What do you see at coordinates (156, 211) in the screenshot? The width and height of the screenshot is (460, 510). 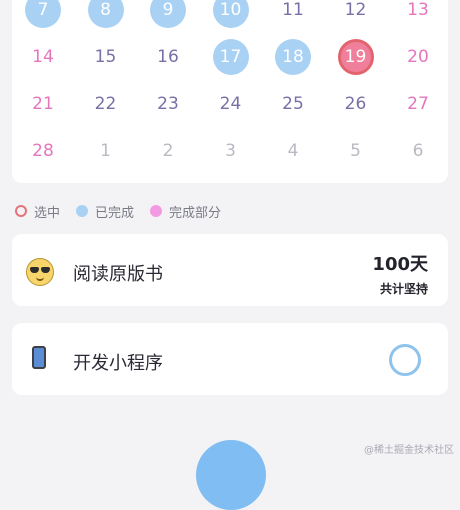 I see `partial-dot-icon` at bounding box center [156, 211].